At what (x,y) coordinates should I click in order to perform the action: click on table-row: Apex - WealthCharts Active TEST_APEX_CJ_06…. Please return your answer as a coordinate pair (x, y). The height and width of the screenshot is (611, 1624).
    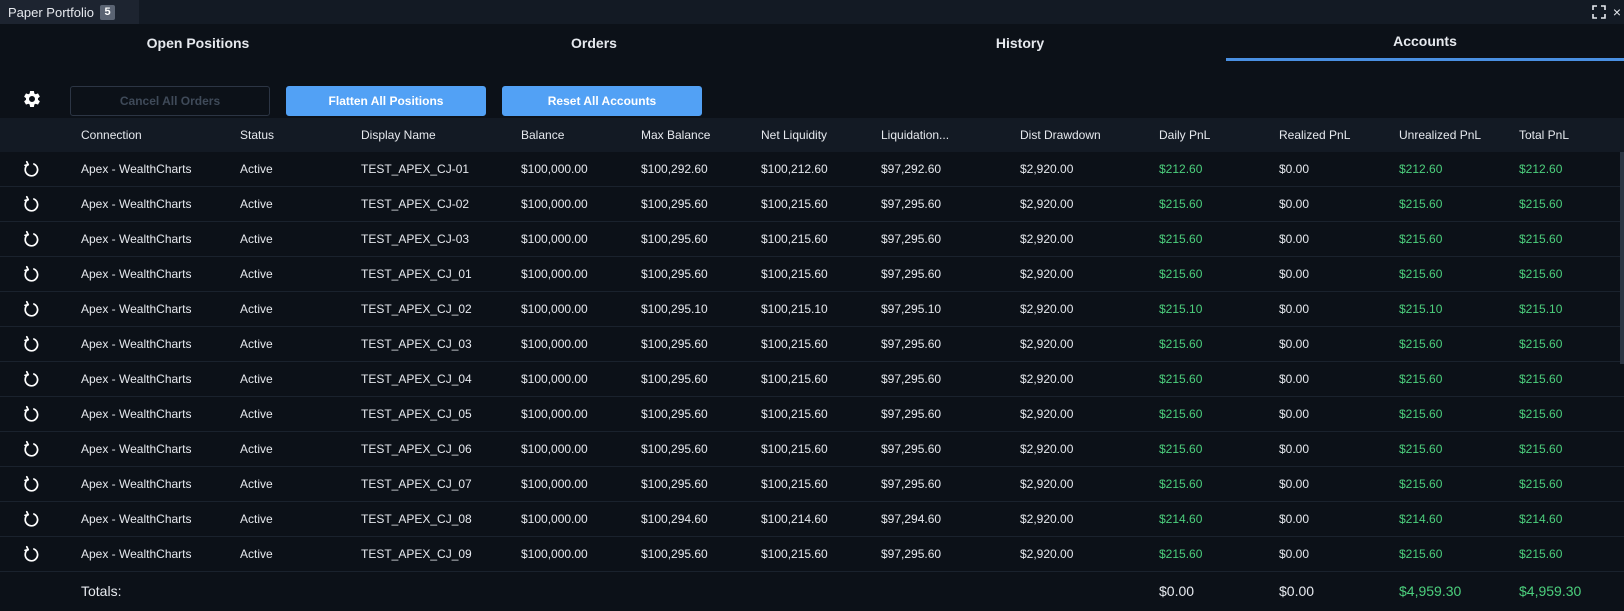
    Looking at the image, I should click on (812, 449).